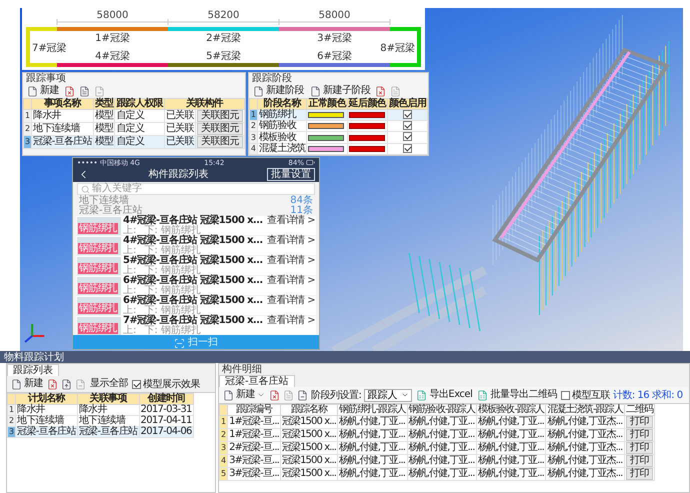 The width and height of the screenshot is (690, 493). Describe the element at coordinates (12, 410) in the screenshot. I see `row-number: 1` at that location.